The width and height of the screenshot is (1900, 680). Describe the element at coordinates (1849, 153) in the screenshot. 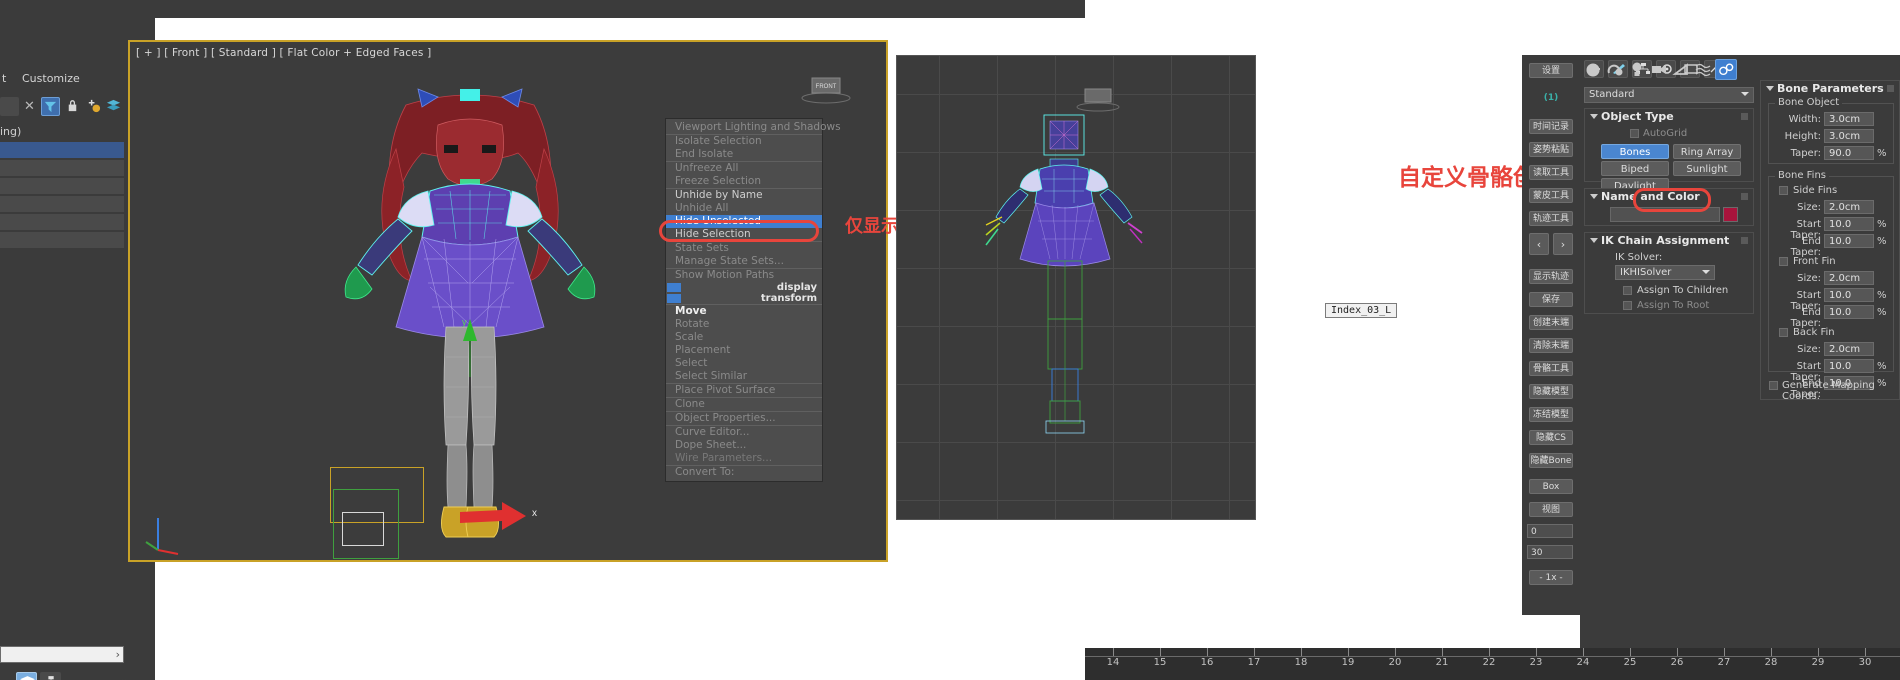

I see `taper-spinbox: 90.0` at that location.